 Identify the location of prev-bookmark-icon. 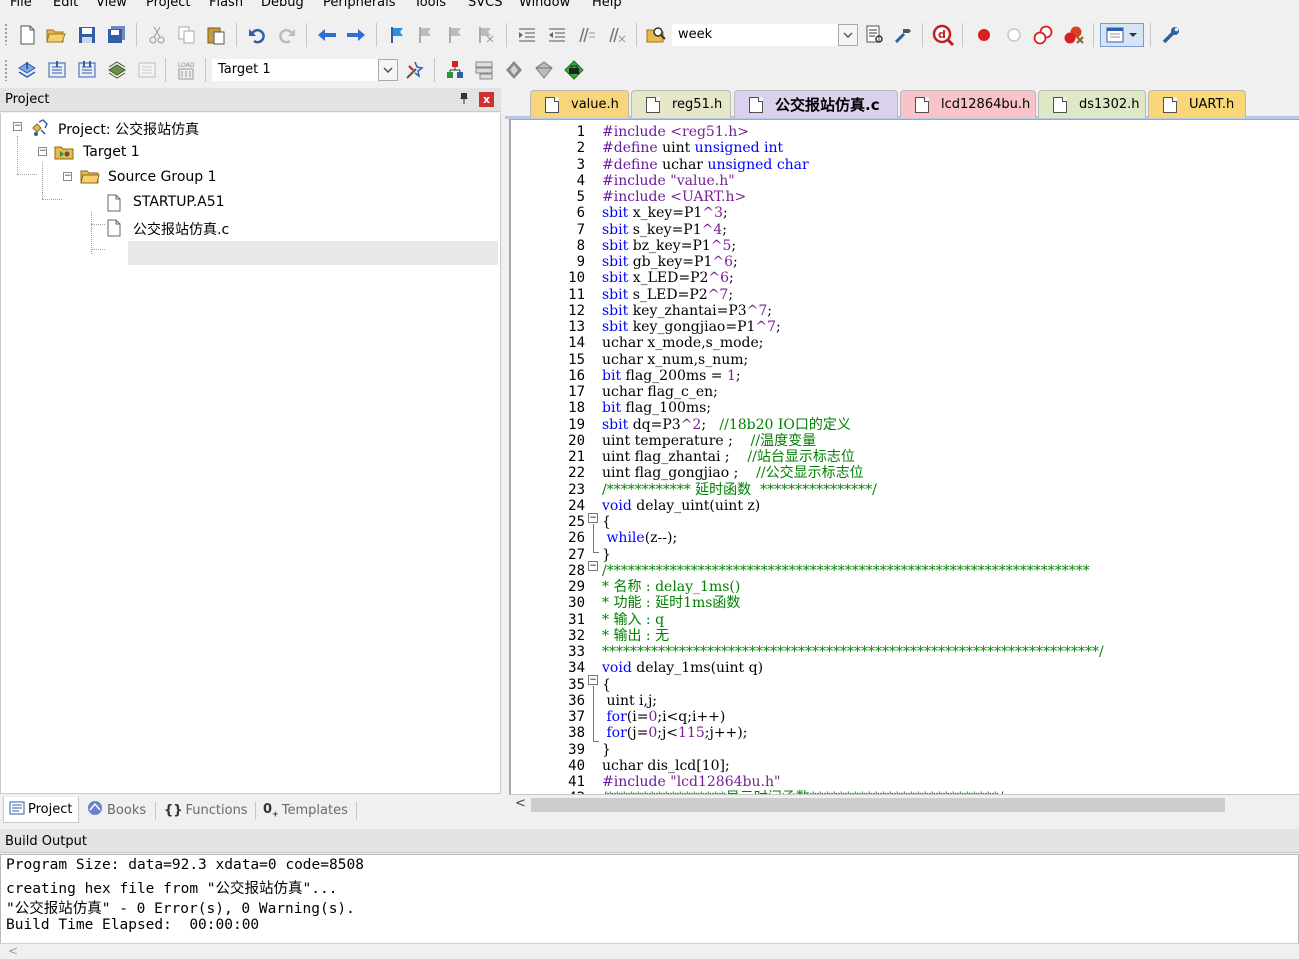
(426, 35).